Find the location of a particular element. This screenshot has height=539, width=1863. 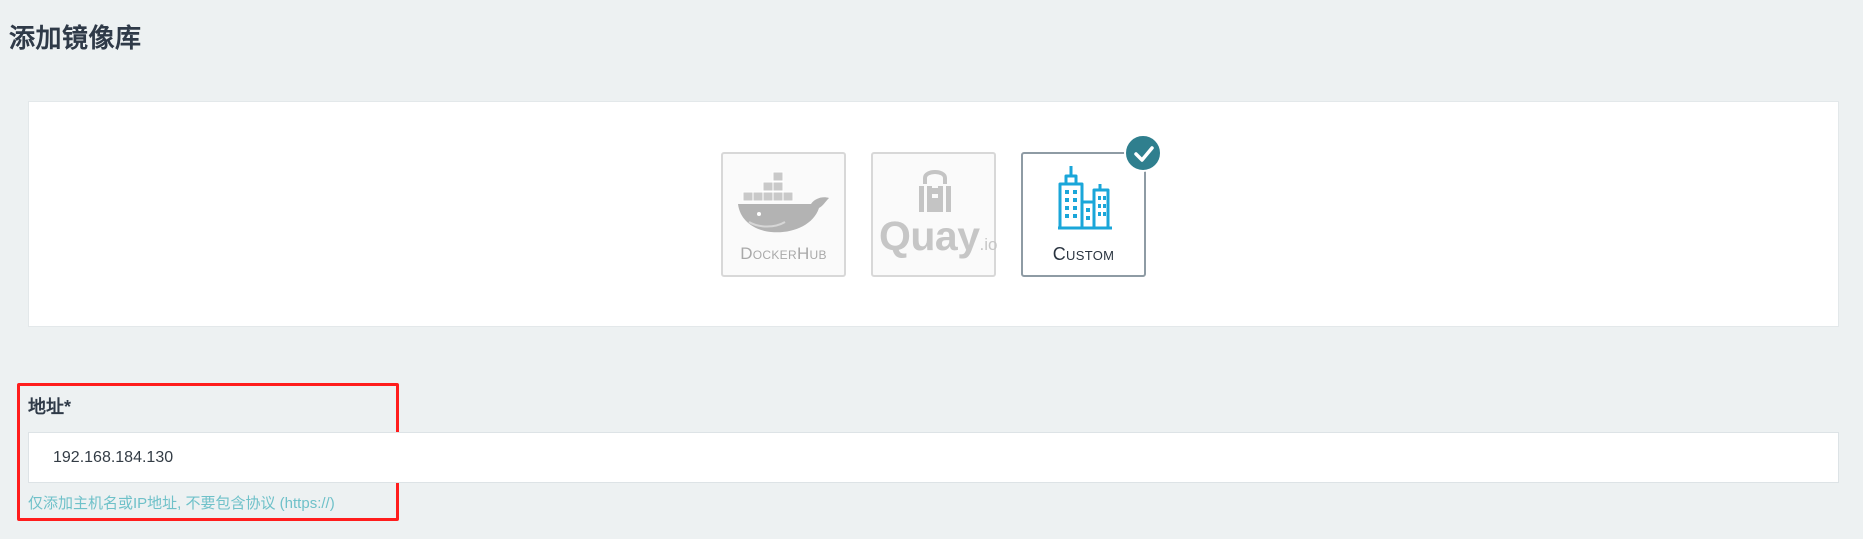

quay-lock-icon is located at coordinates (935, 191).